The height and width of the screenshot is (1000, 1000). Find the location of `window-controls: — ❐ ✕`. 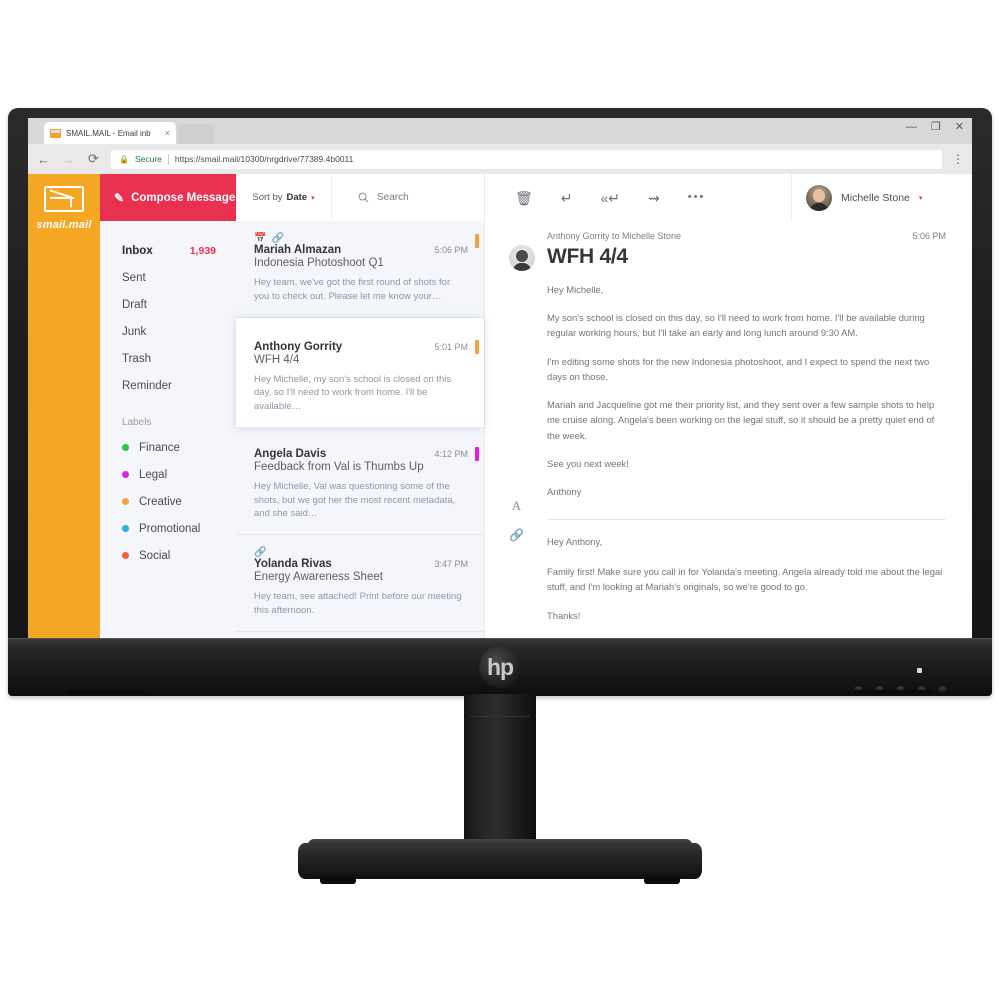

window-controls: — ❐ ✕ is located at coordinates (935, 127).